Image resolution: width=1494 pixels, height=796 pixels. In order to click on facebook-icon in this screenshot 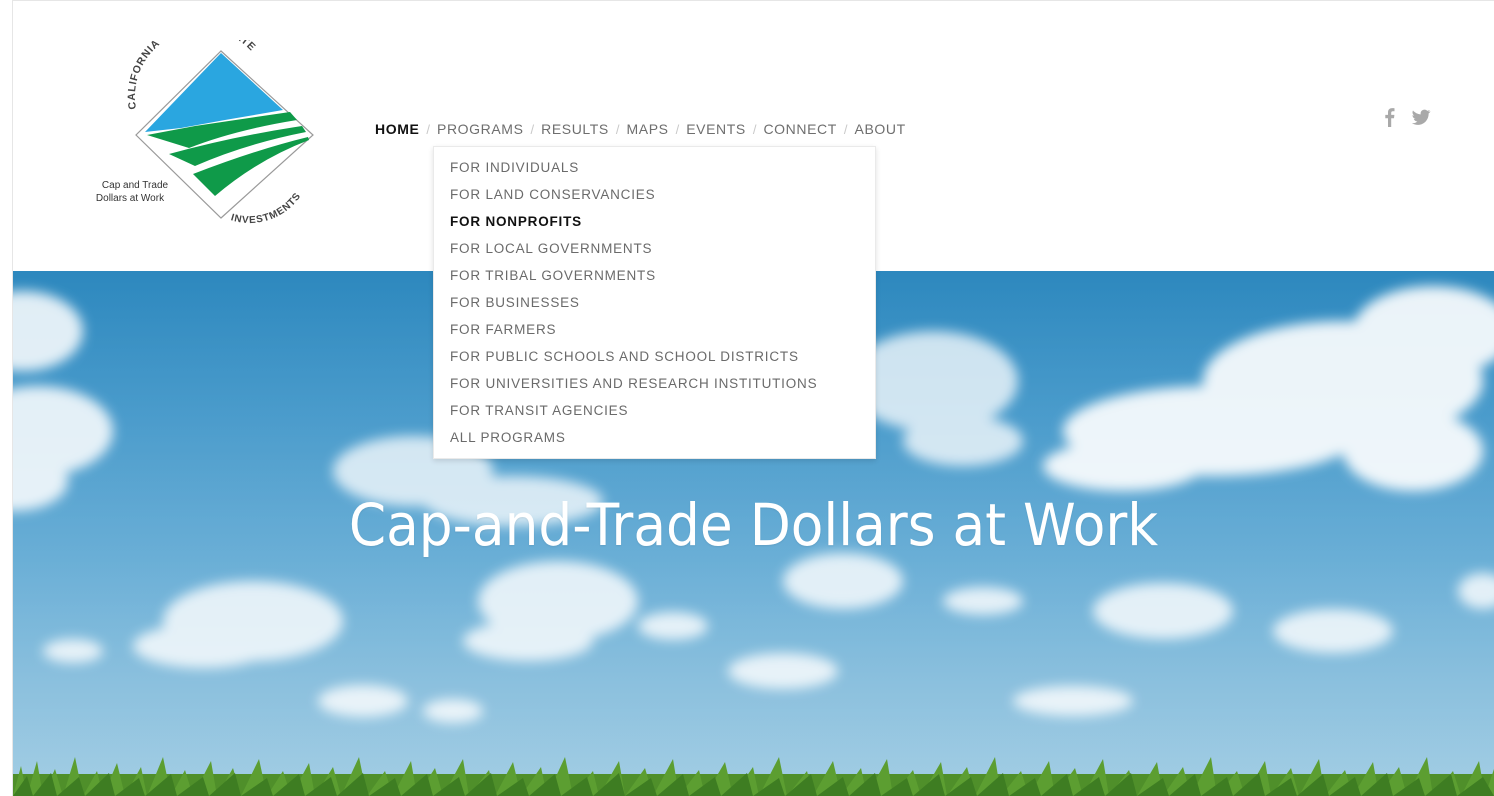, I will do `click(1391, 117)`.